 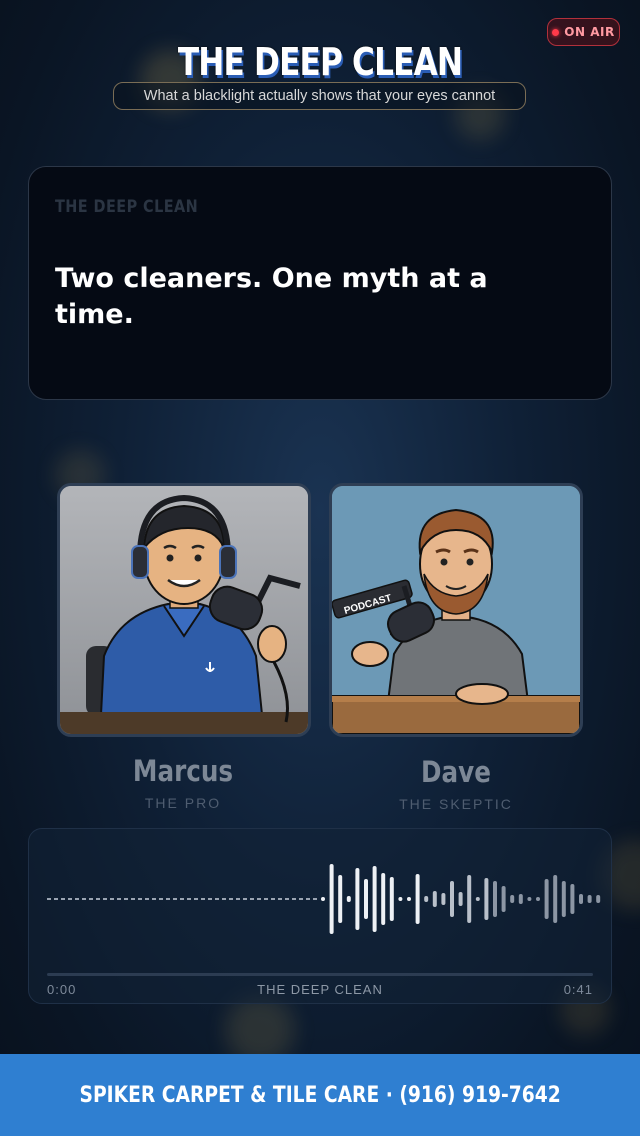 I want to click on on-air-badge: ON AIR, so click(x=583, y=32).